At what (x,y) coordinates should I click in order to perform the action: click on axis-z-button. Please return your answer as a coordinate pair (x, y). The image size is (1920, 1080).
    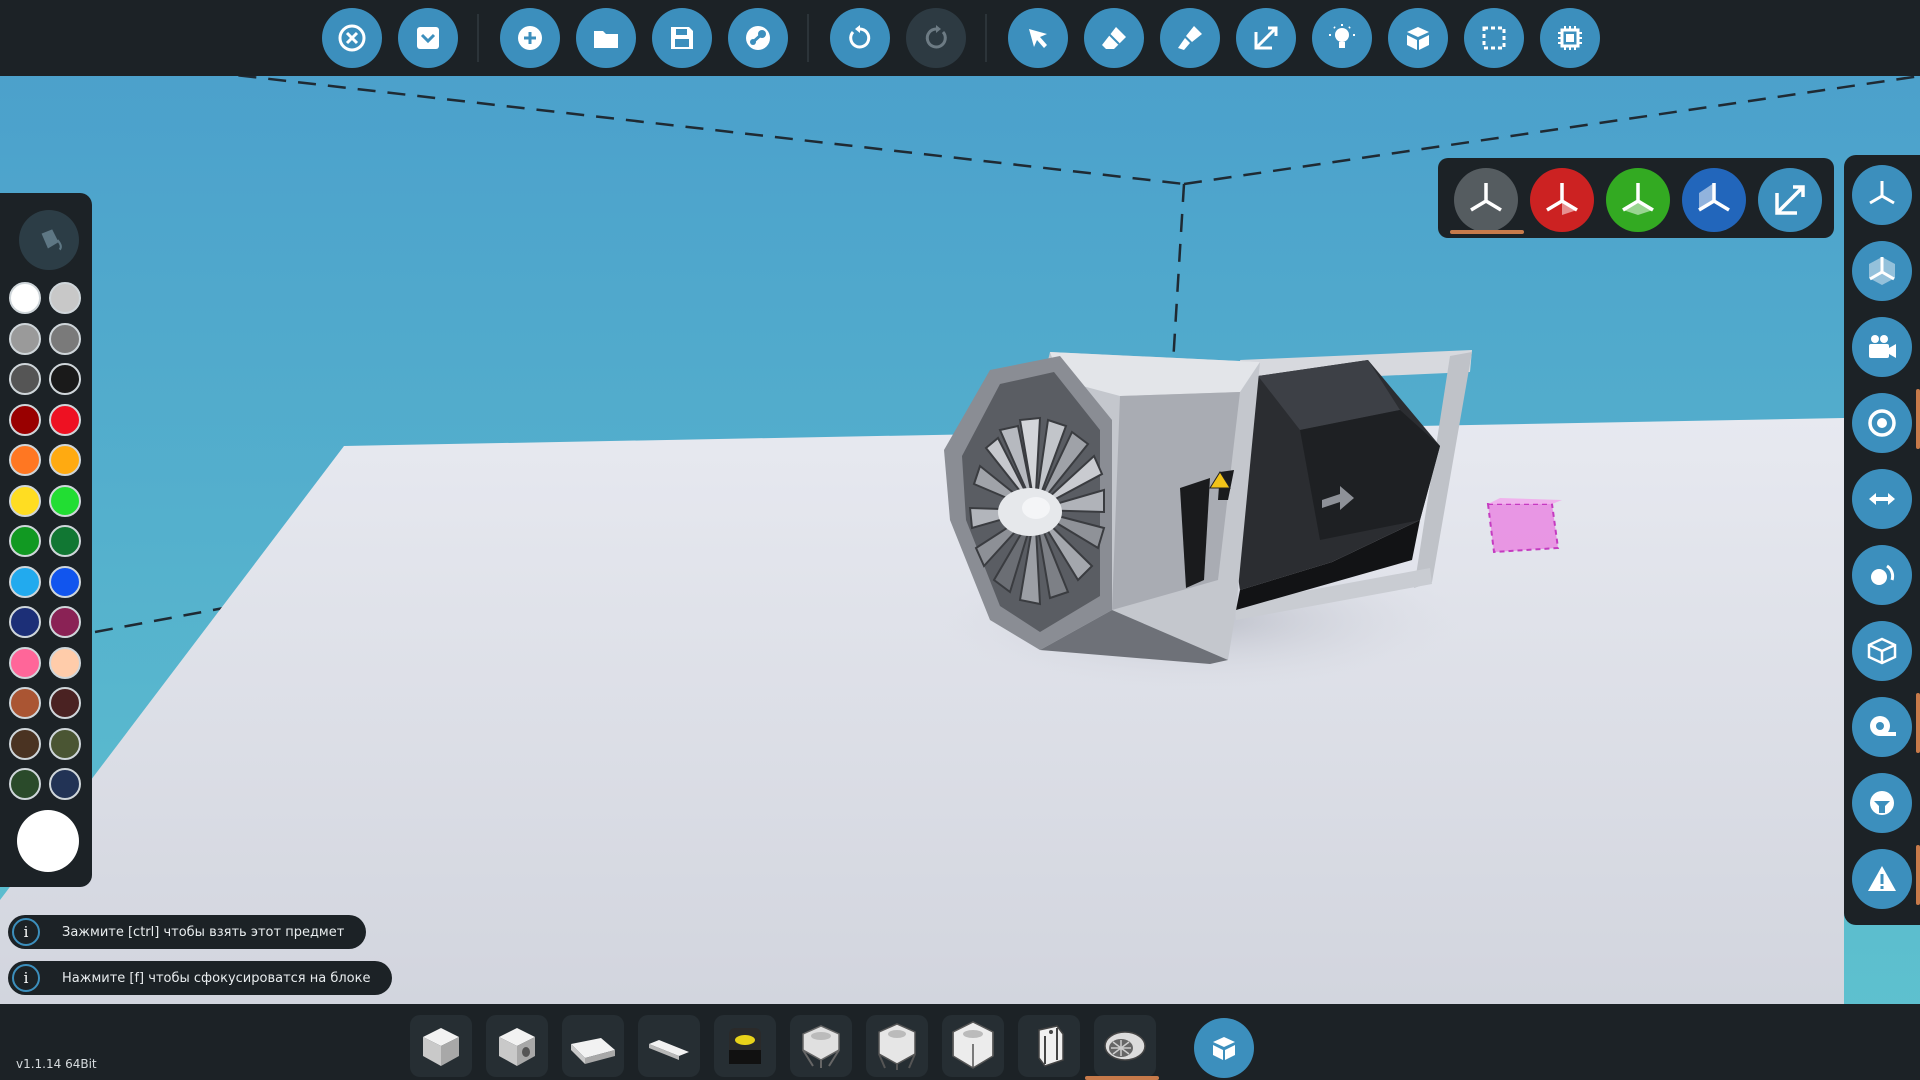
    Looking at the image, I should click on (1714, 200).